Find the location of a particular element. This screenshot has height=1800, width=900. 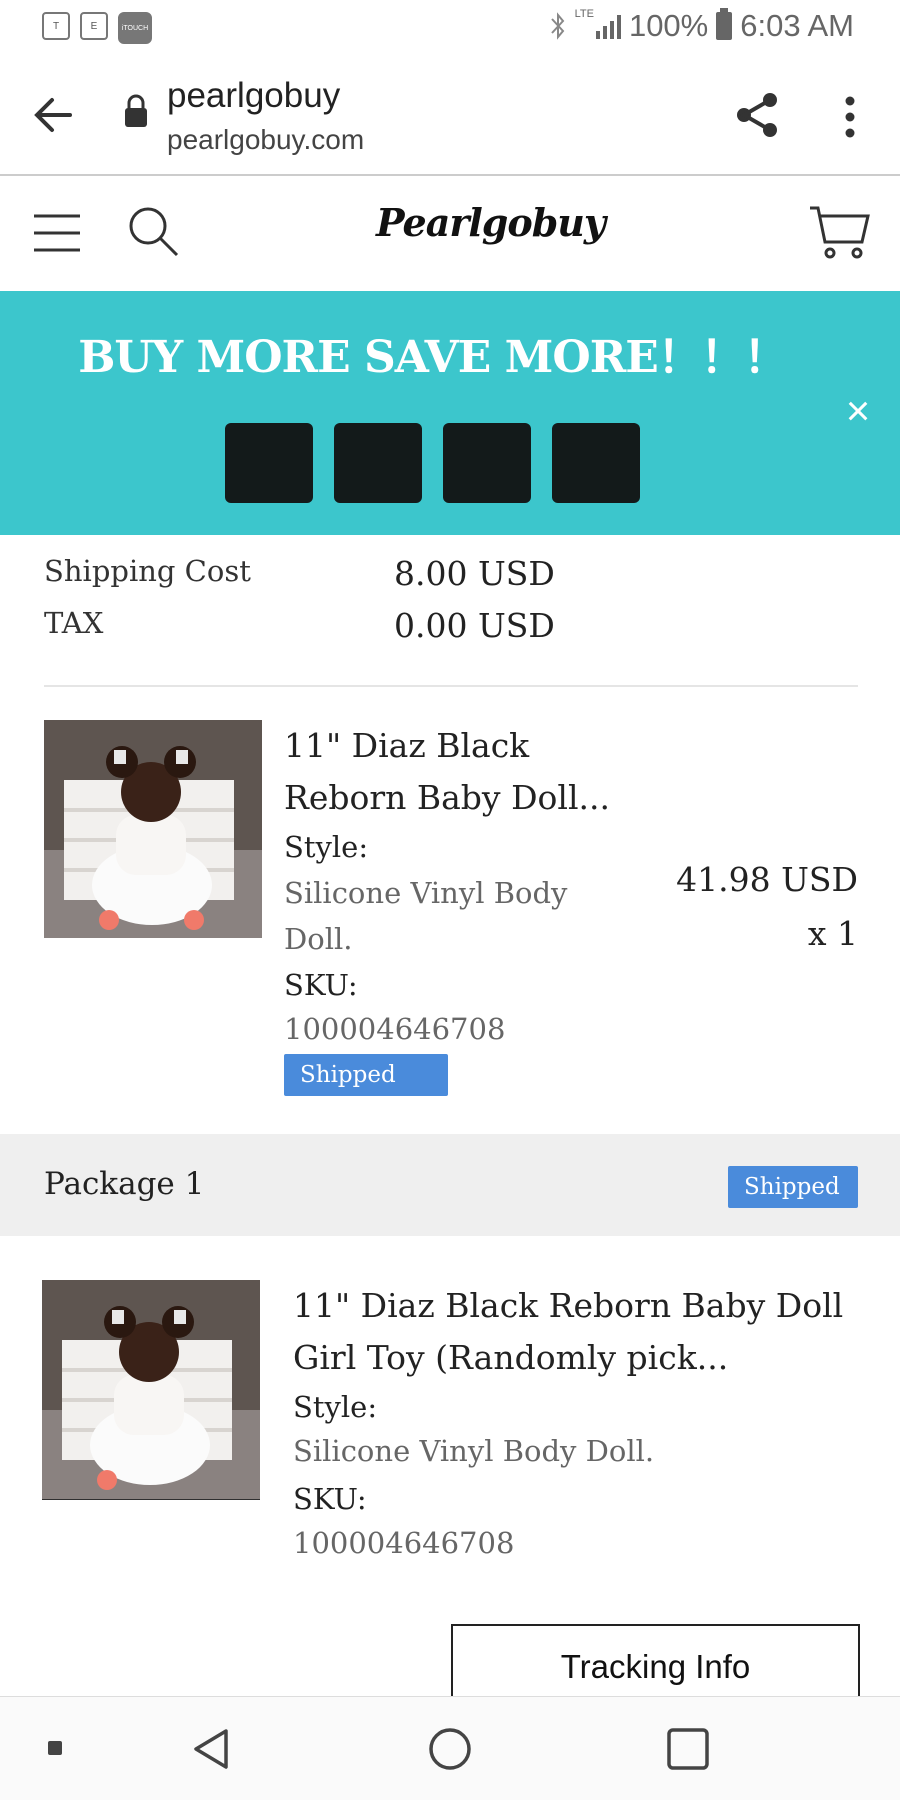

system-status: LTE 100% 6:03 AM is located at coordinates (701, 26).